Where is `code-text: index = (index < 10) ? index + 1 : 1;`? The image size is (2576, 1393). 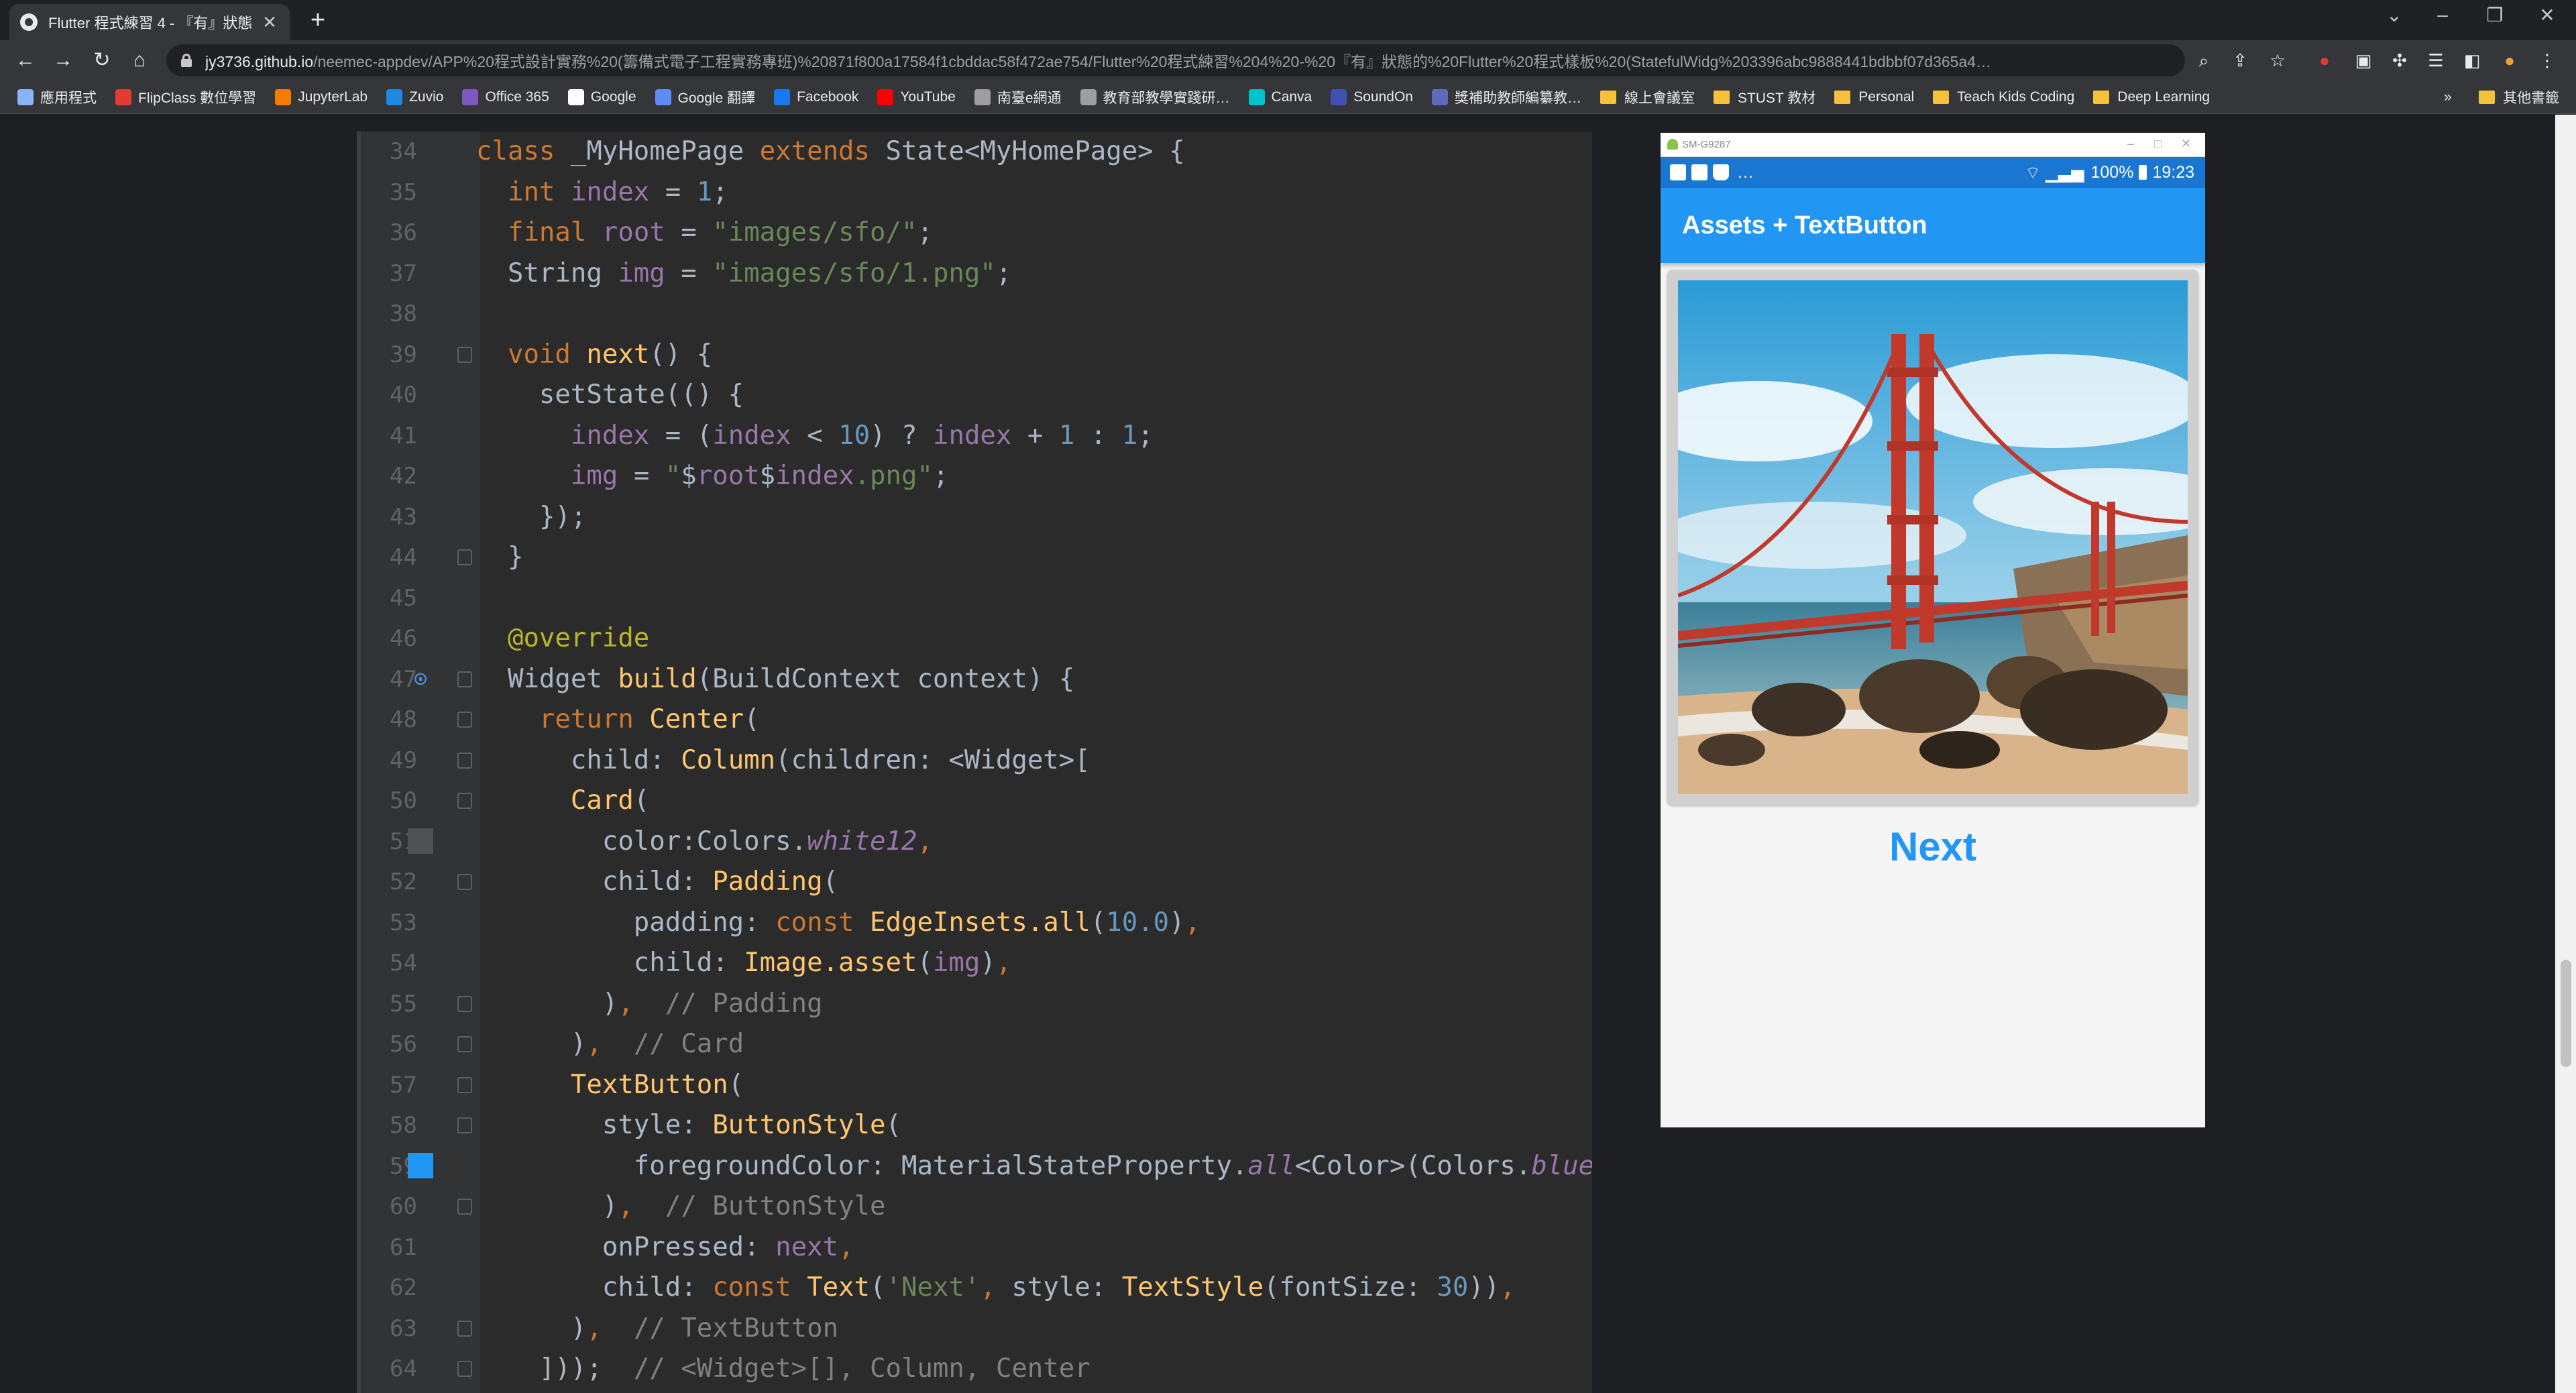
code-text: index = (index < 10) ? index + 1 : 1; is located at coordinates (862, 436).